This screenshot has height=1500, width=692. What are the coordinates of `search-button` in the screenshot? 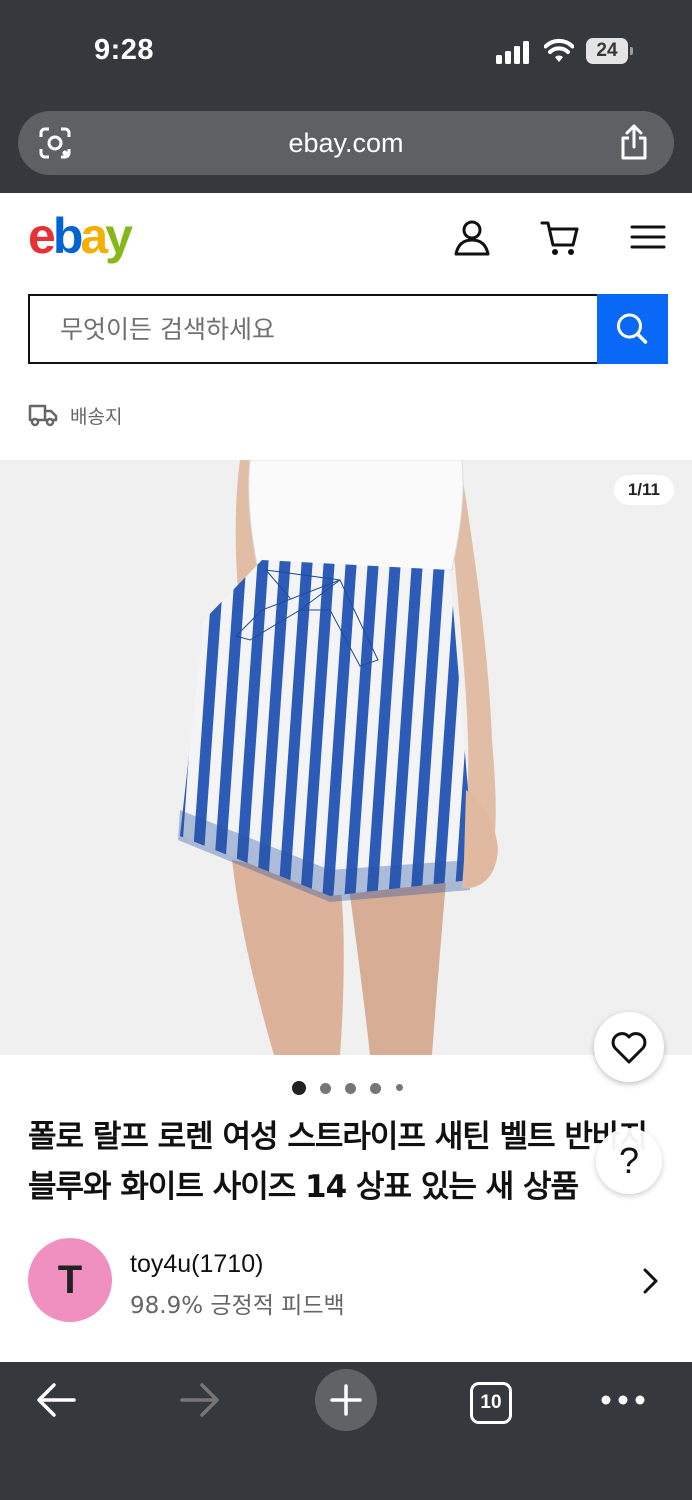 It's located at (632, 329).